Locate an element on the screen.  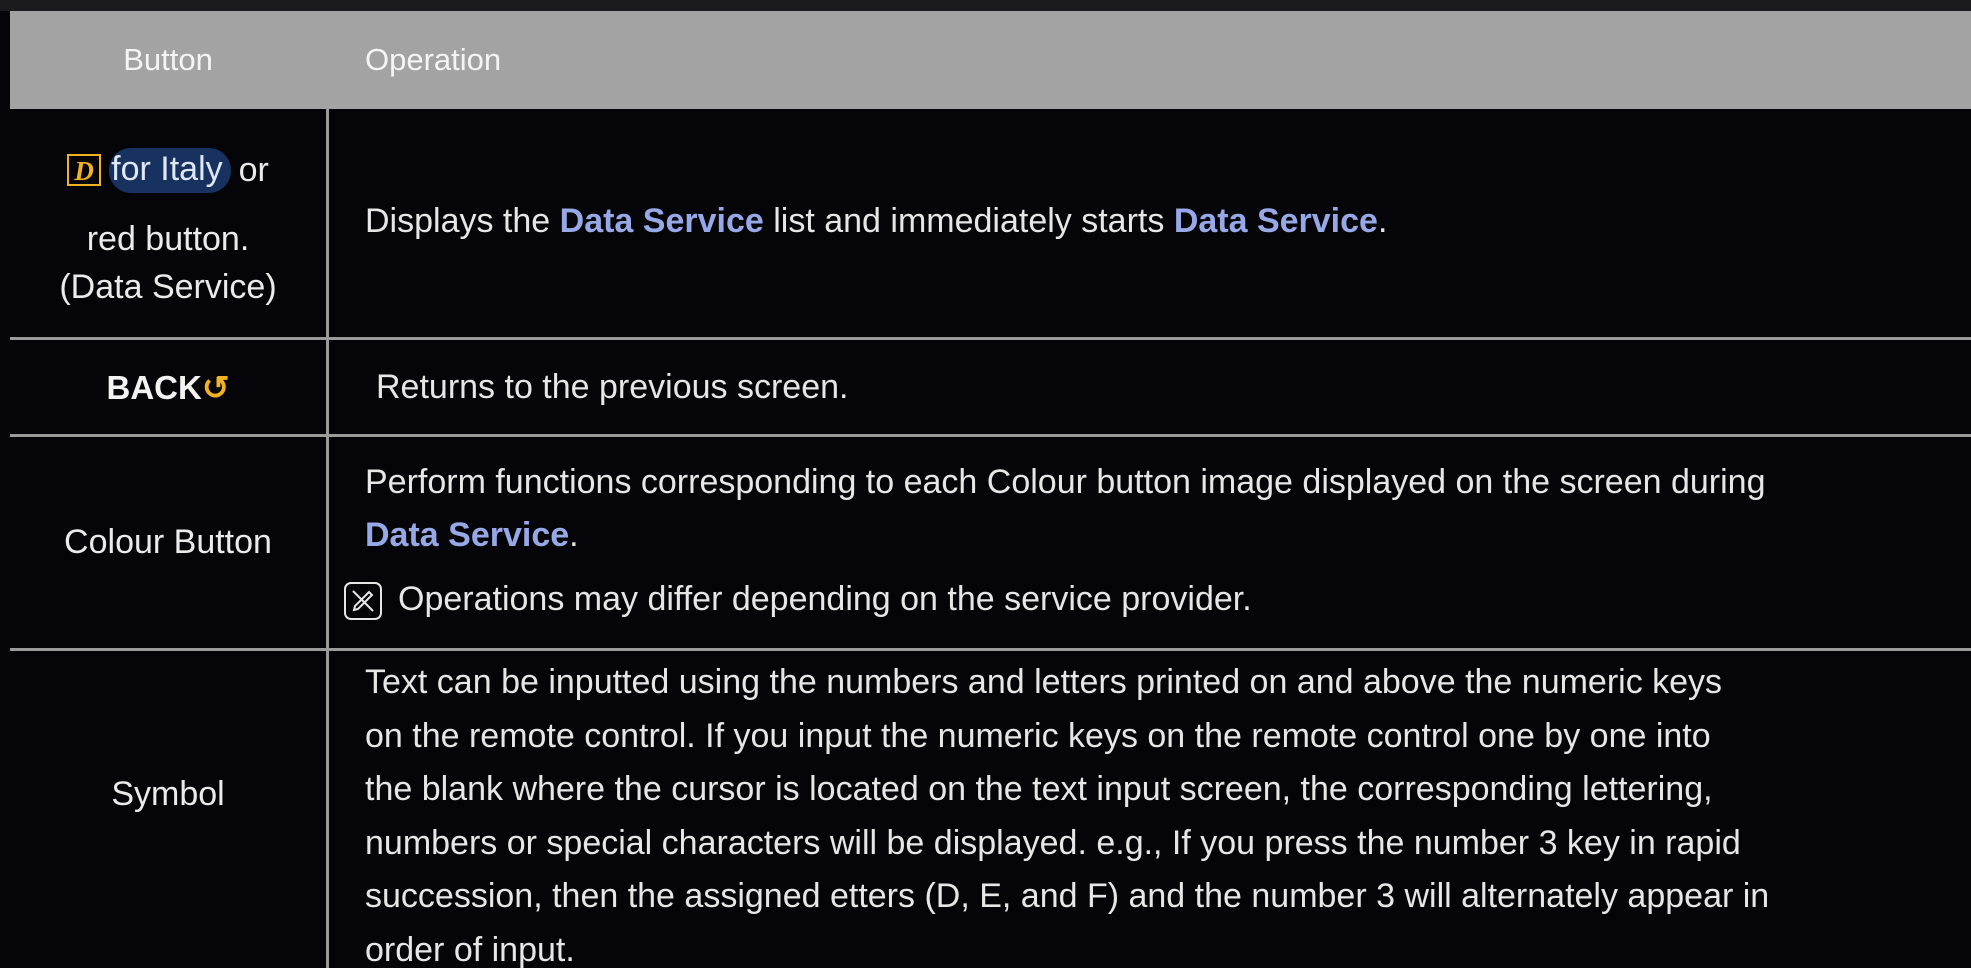
button-line-3: (Data Service) is located at coordinates (168, 287).